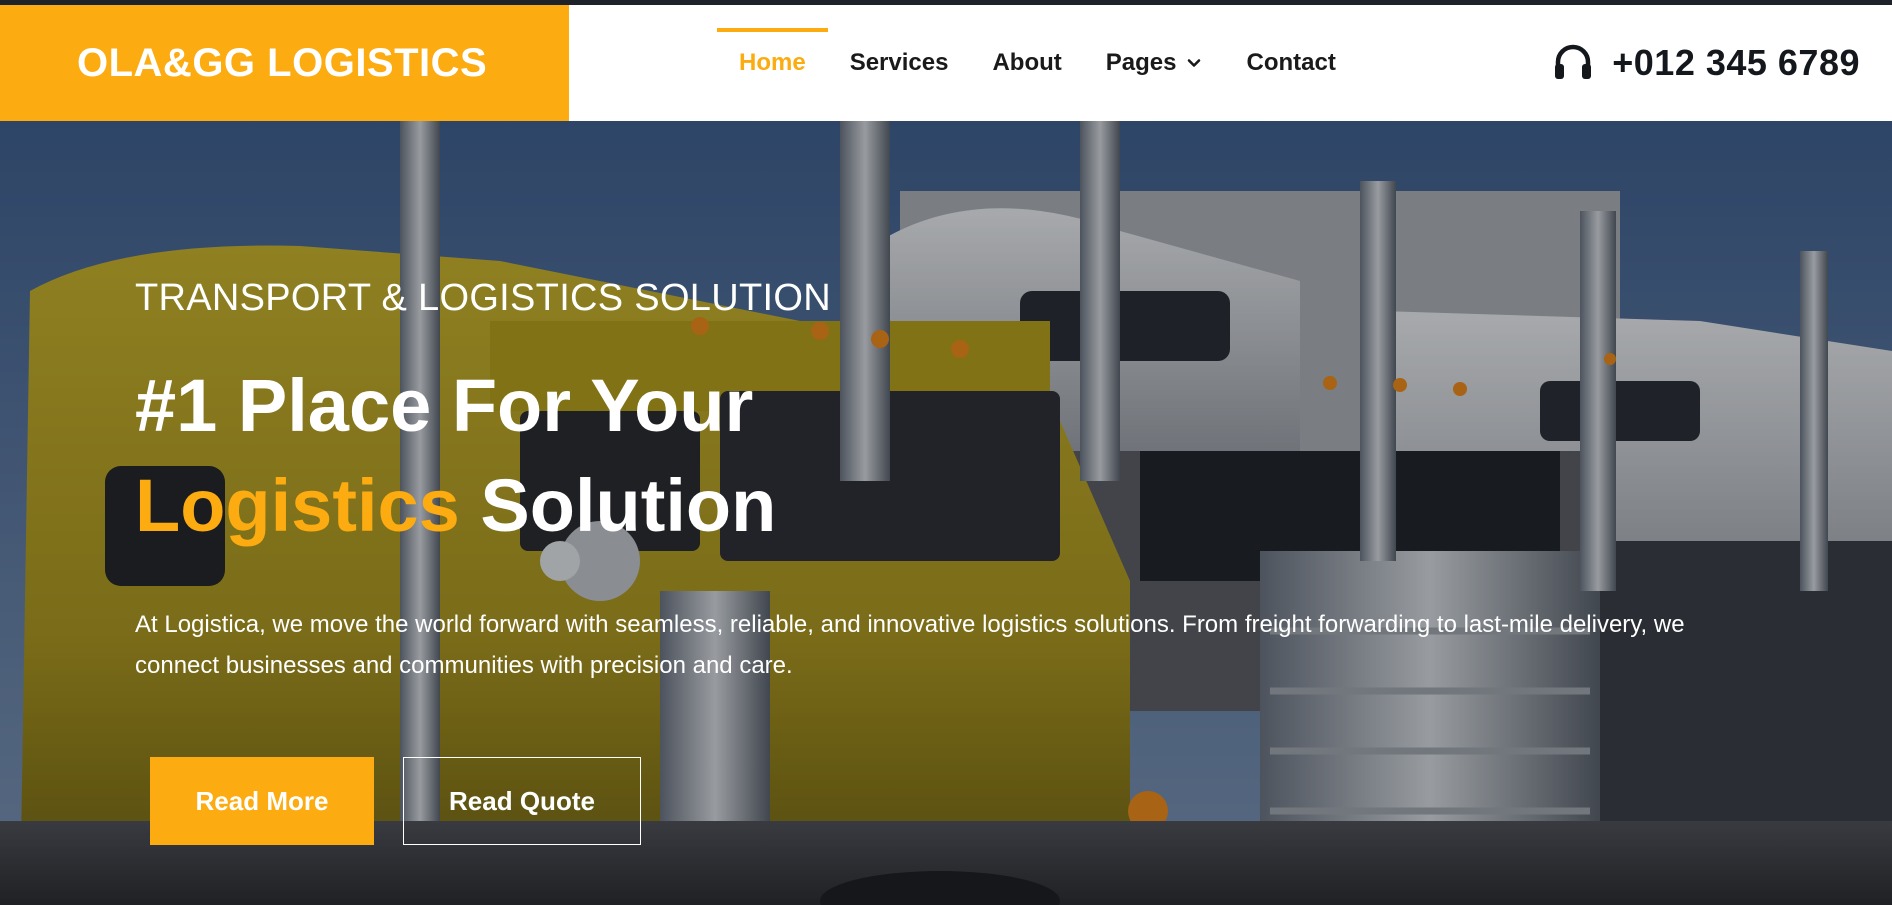  I want to click on read-more-label: Read More, so click(262, 800).